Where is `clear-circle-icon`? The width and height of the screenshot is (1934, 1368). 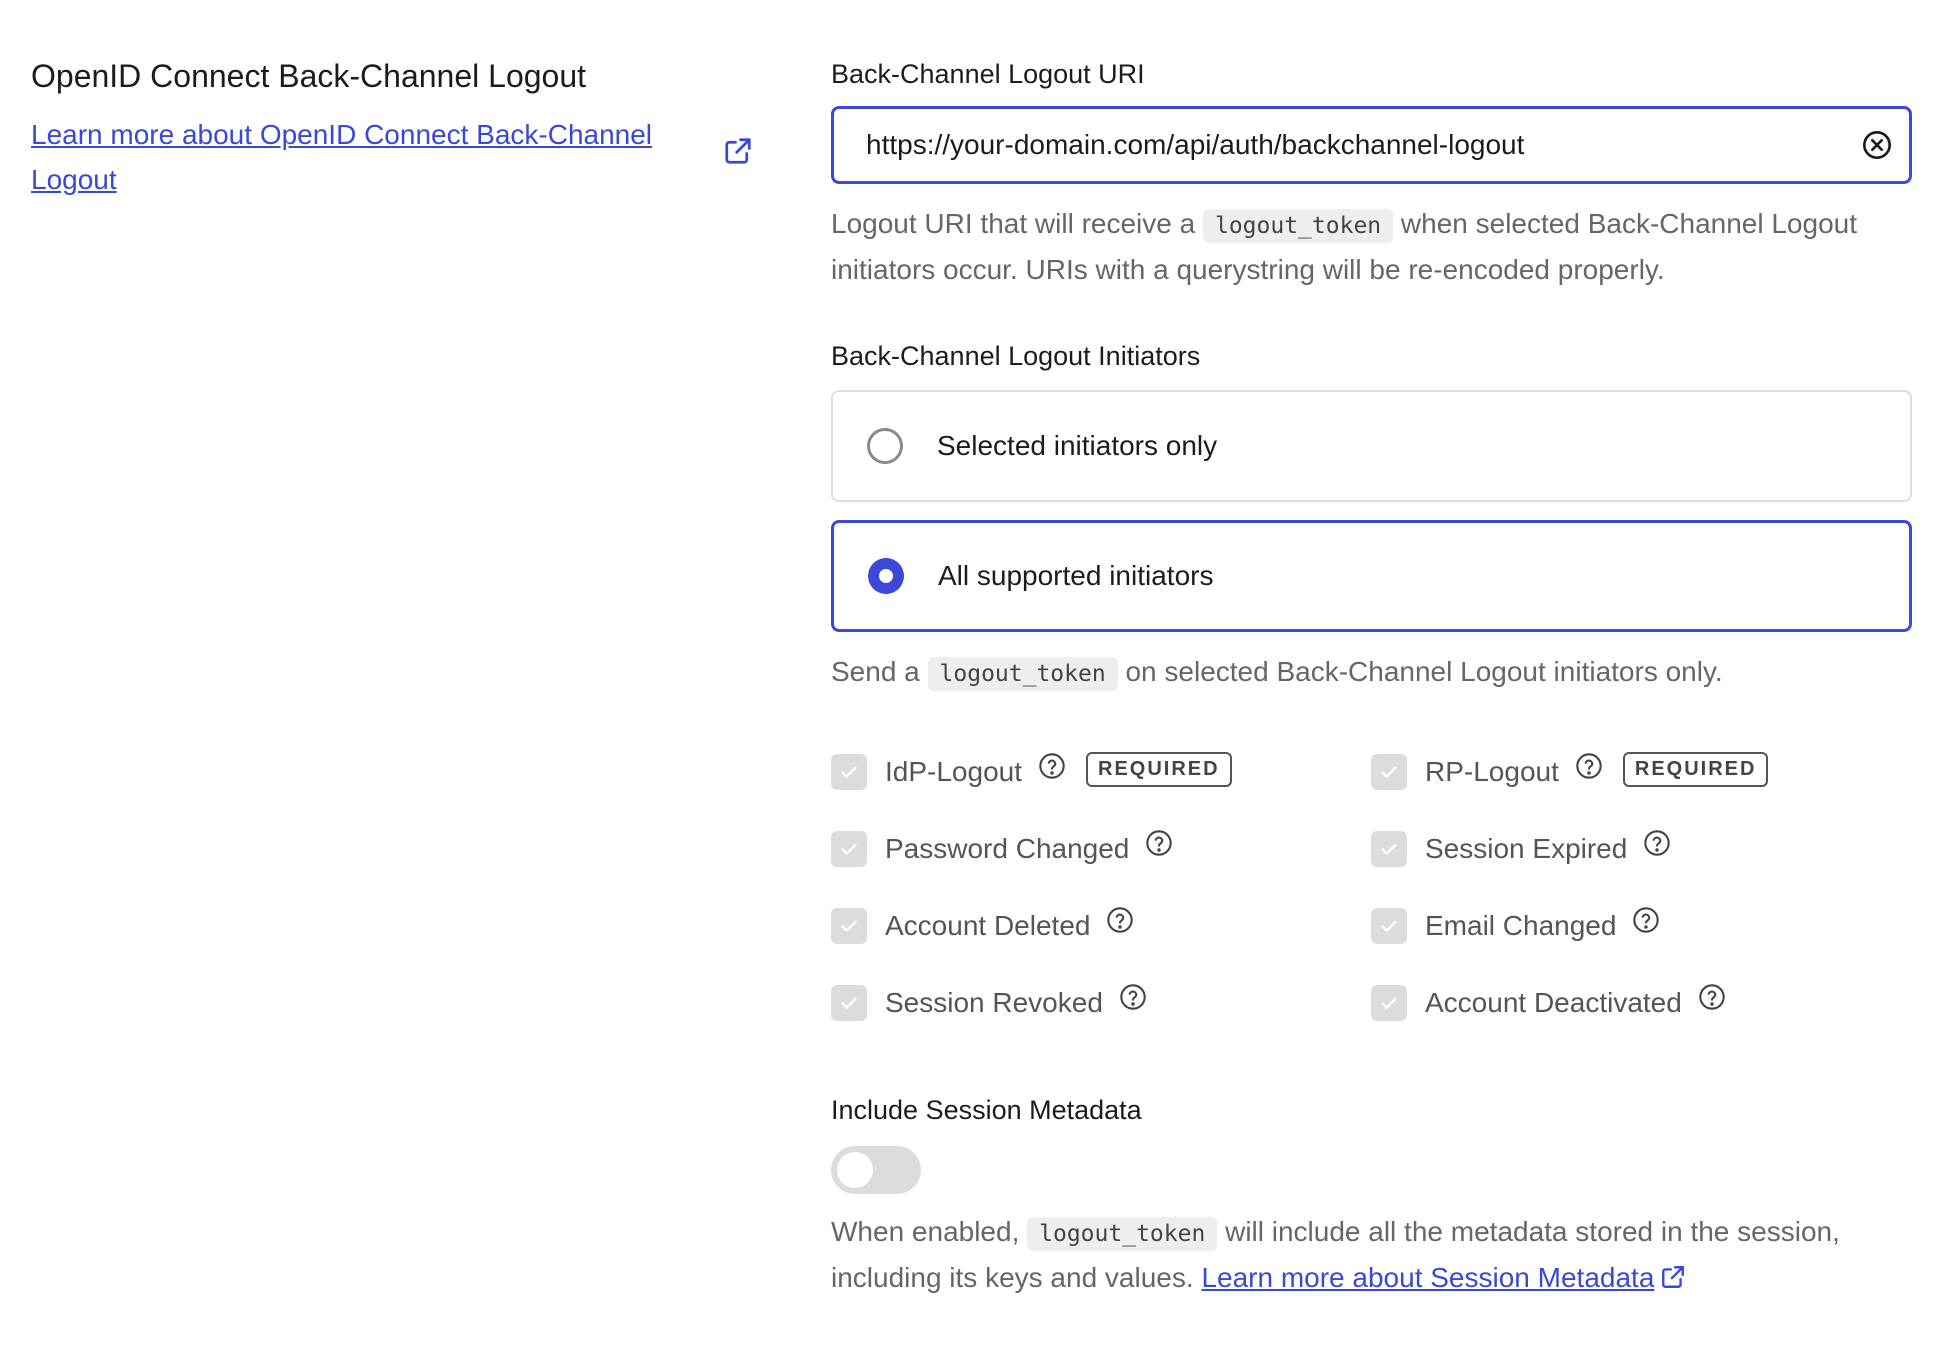 clear-circle-icon is located at coordinates (1877, 145).